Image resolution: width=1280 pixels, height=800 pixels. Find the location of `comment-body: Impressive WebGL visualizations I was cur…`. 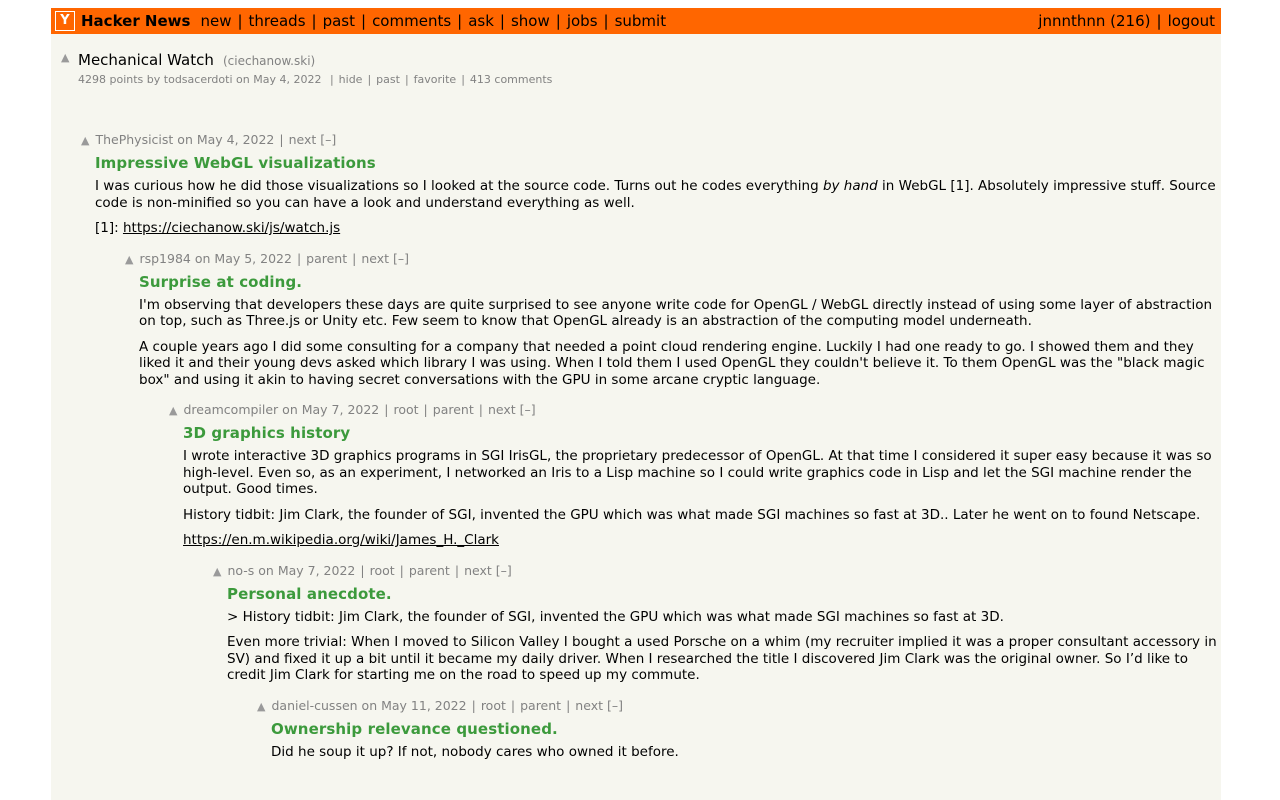

comment-body: Impressive WebGL visualizations I was cur… is located at coordinates (651, 195).